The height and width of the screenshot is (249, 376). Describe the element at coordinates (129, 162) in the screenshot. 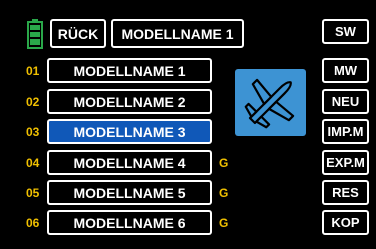

I see `model-slot-button: MODELLNAME 4` at that location.